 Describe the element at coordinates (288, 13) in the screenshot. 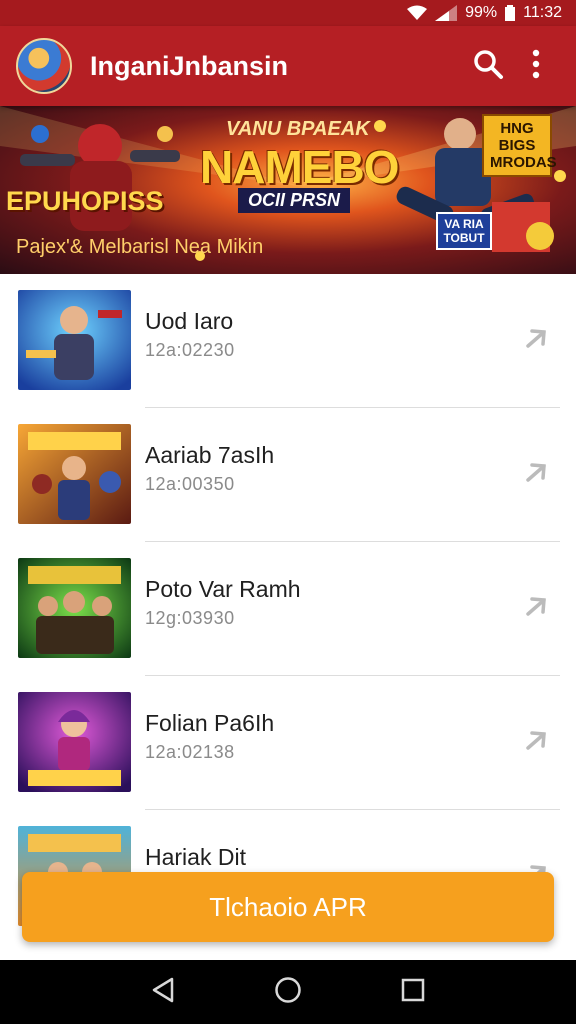

I see `status-bar: 99% 11:32` at that location.